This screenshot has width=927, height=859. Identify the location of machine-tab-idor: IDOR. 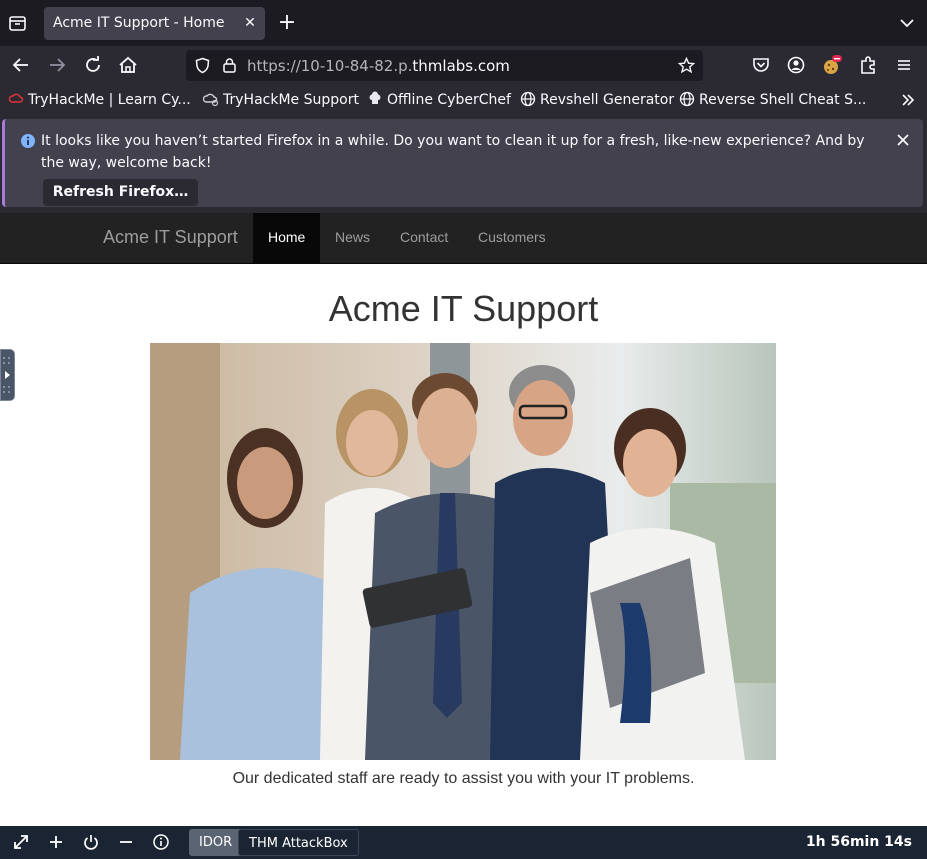
(216, 842).